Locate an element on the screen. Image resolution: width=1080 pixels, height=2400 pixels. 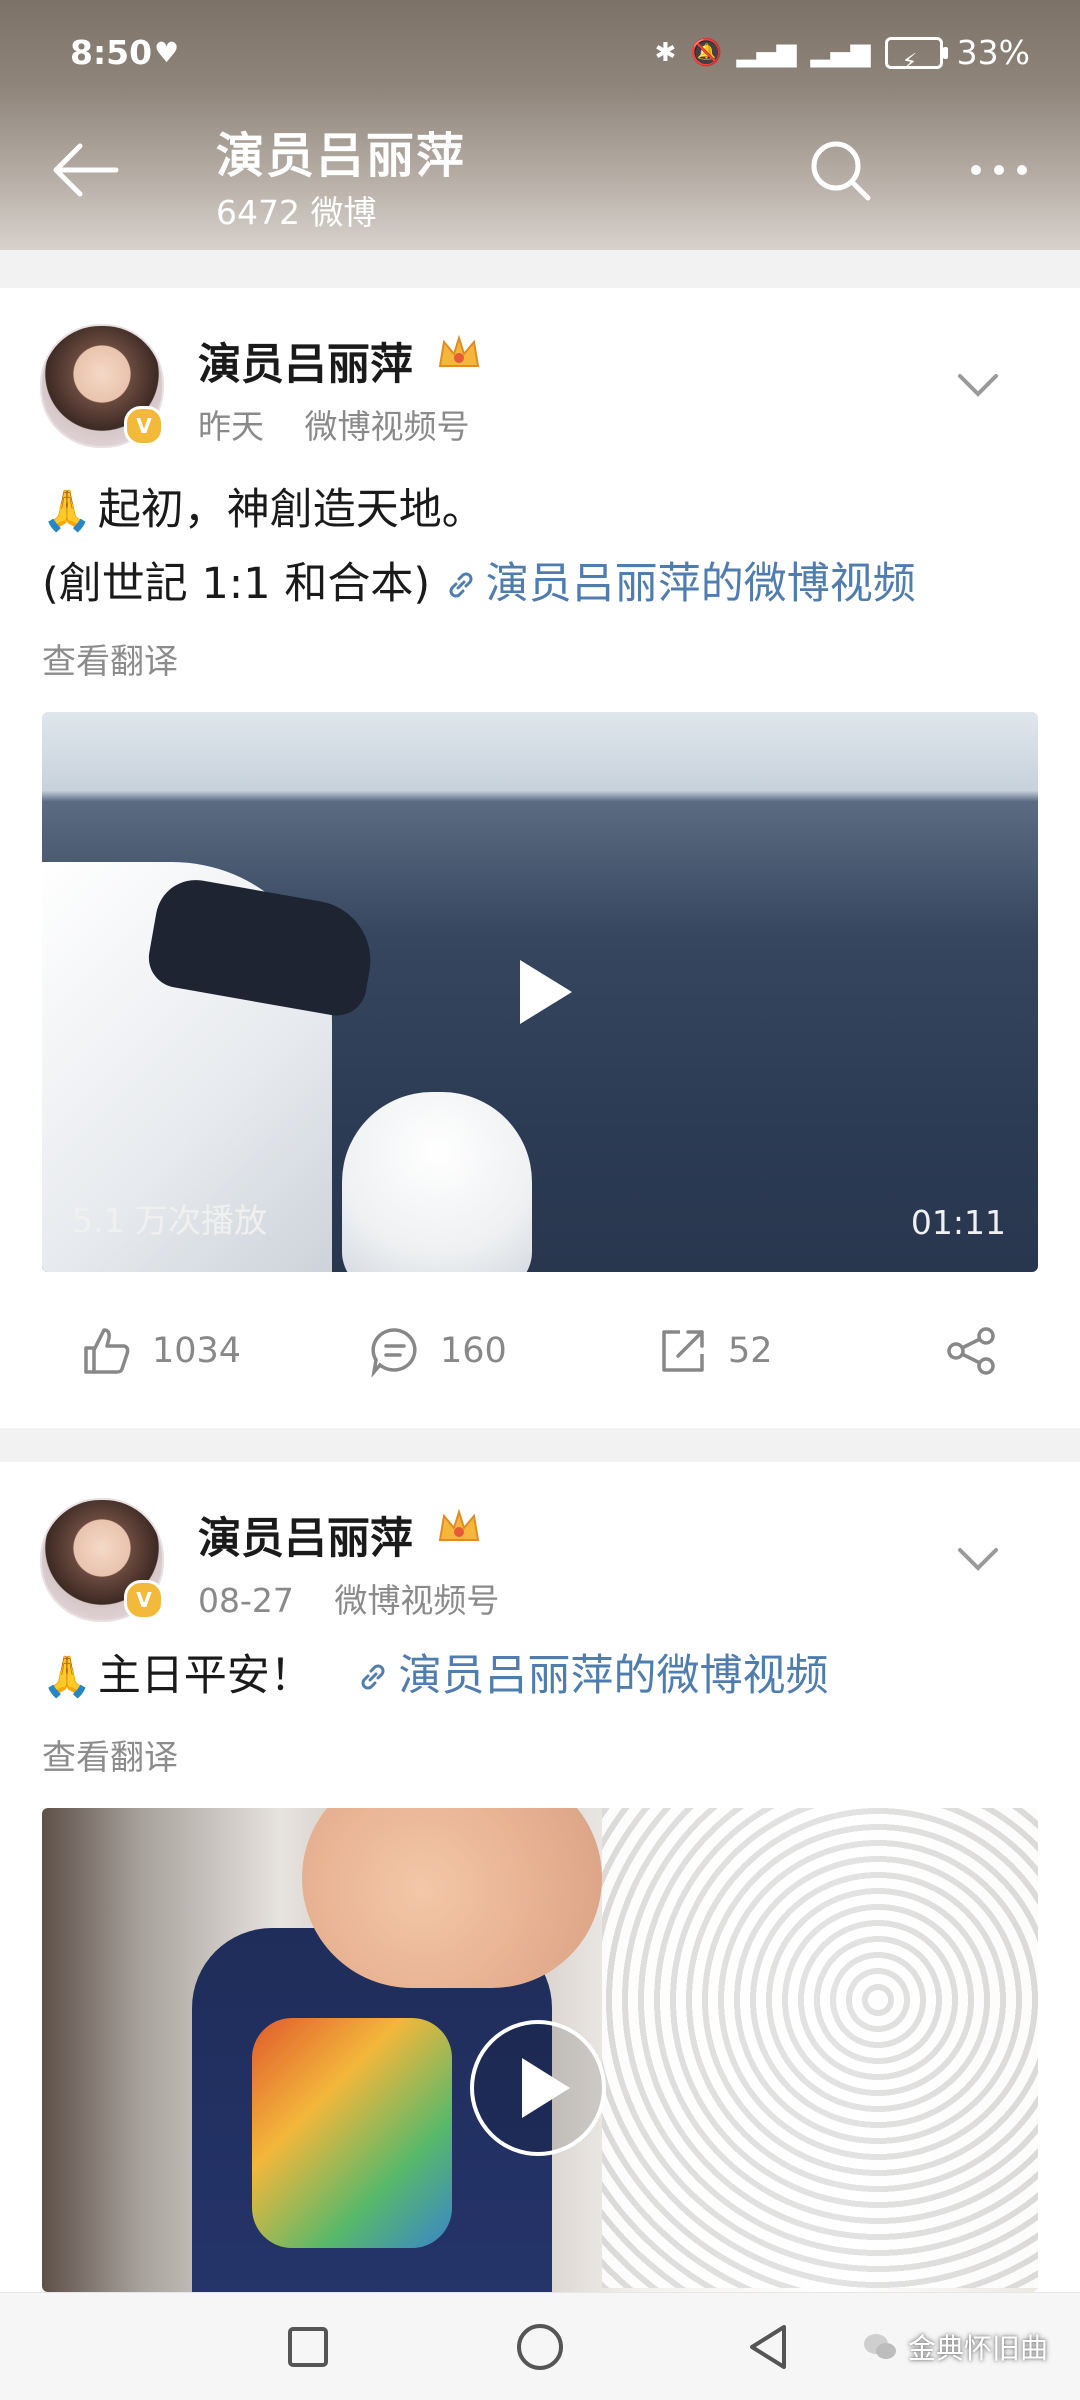
comment-icon is located at coordinates (394, 1353).